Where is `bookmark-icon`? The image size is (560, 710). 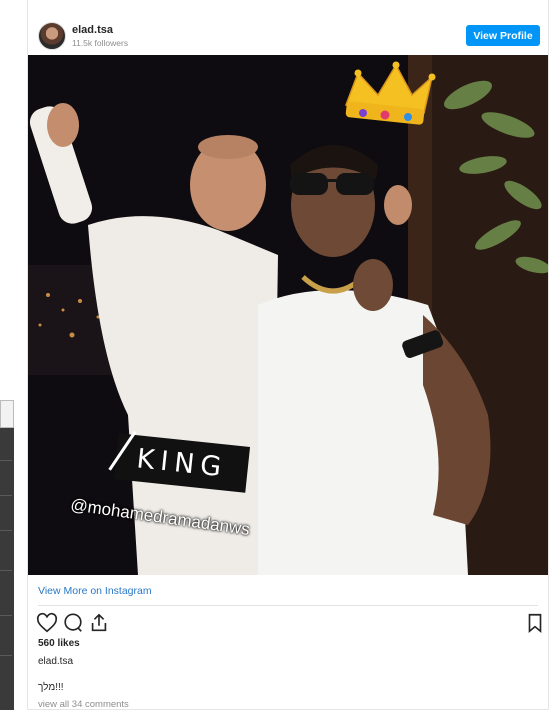
bookmark-icon is located at coordinates (535, 623).